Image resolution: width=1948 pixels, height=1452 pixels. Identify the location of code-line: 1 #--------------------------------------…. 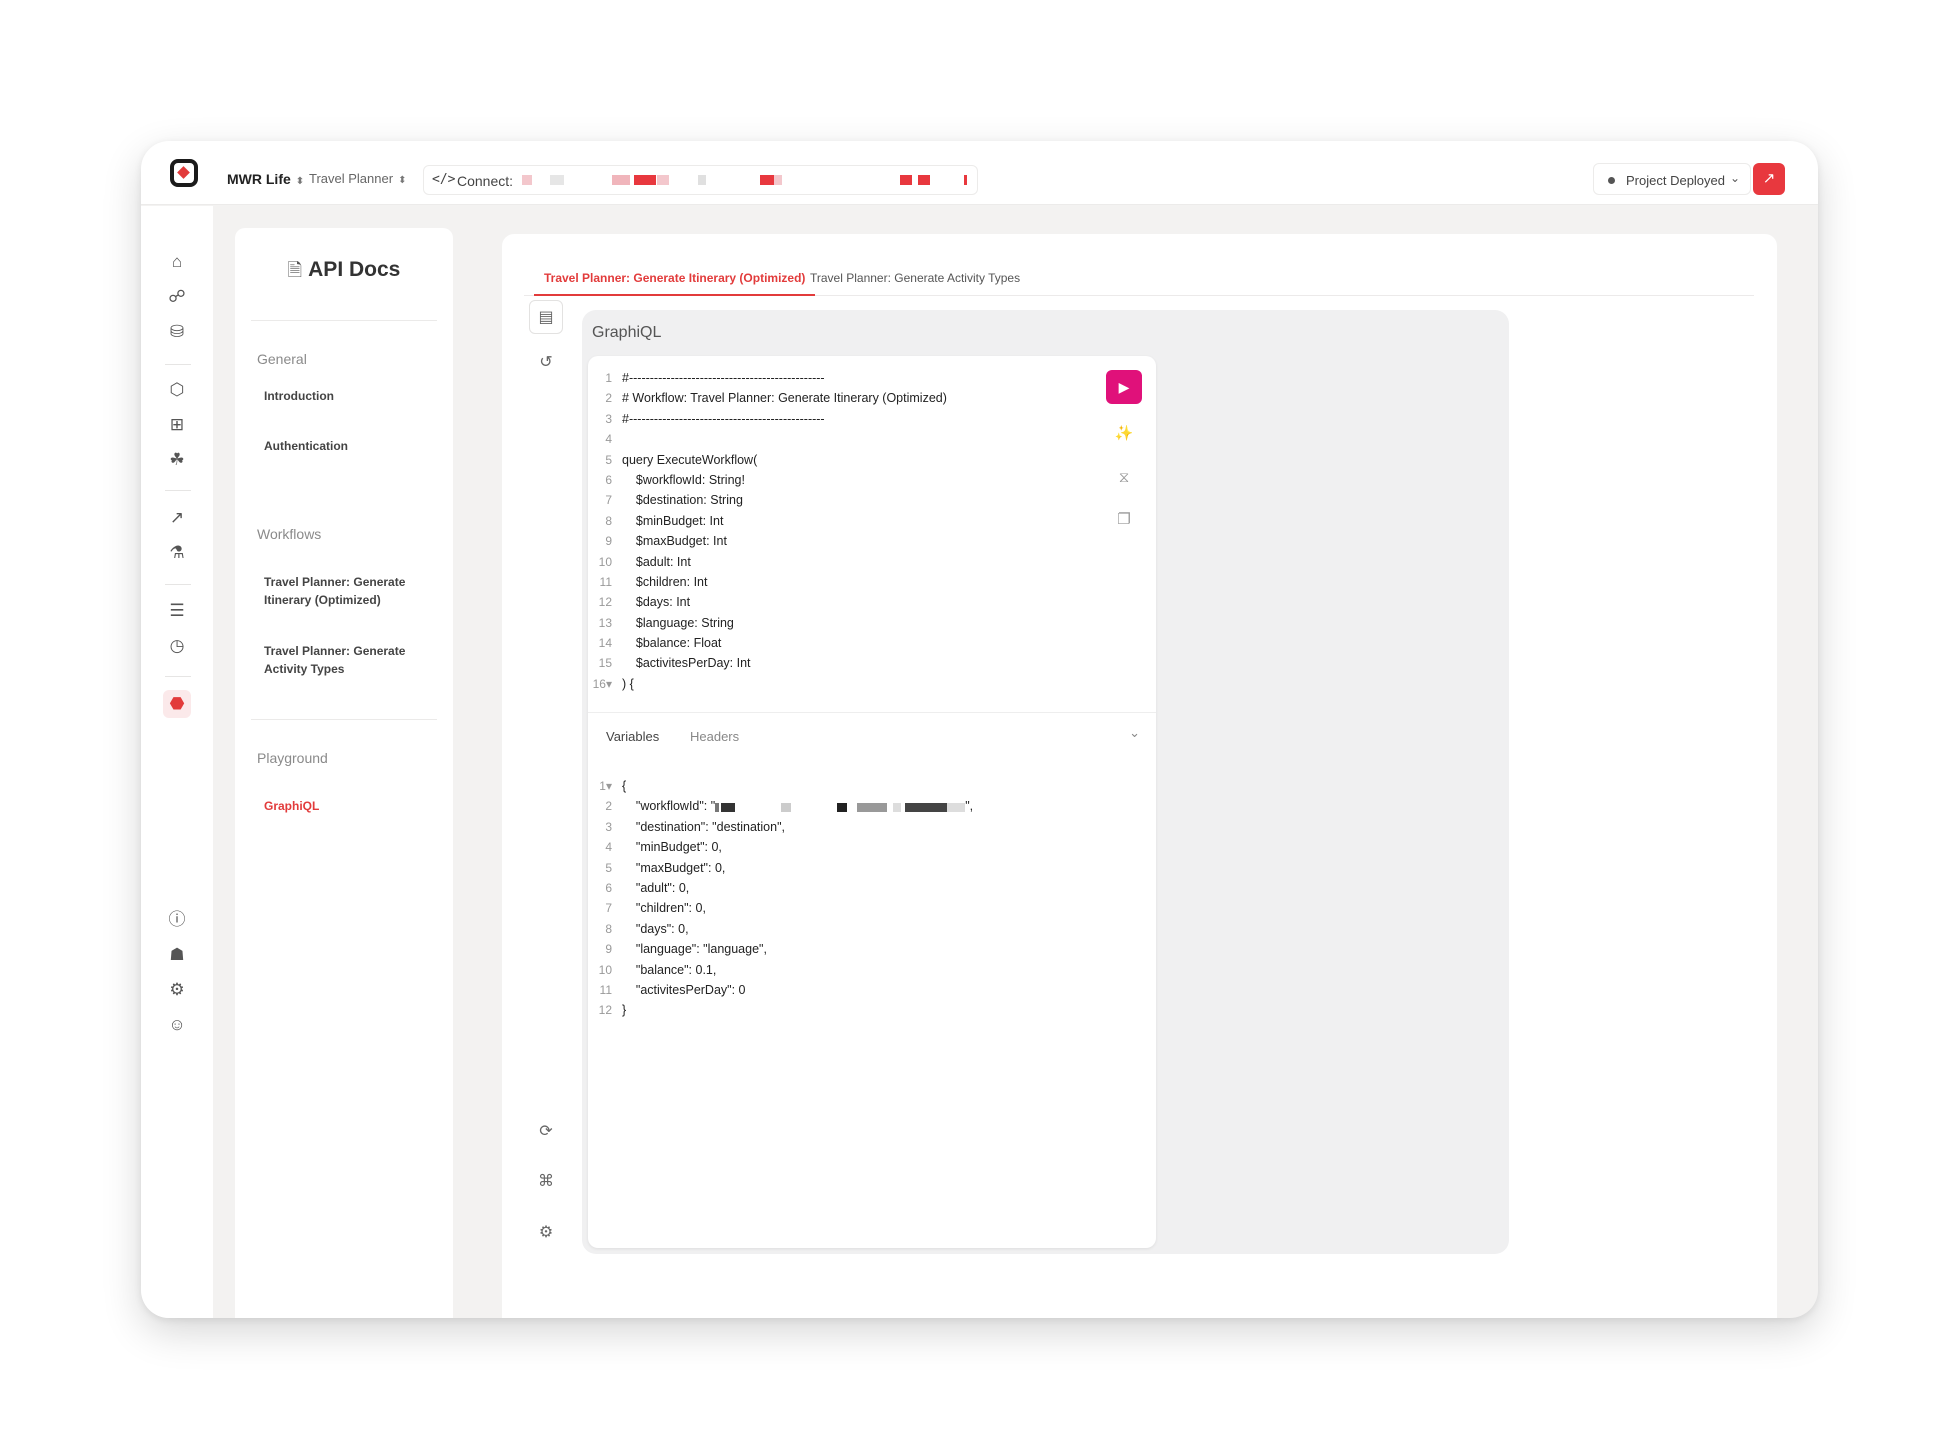
(715, 378).